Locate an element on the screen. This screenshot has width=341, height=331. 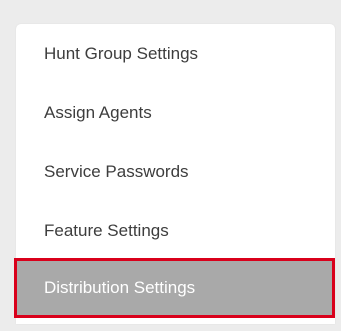
menu-item-label: Service Passwords is located at coordinates (116, 171).